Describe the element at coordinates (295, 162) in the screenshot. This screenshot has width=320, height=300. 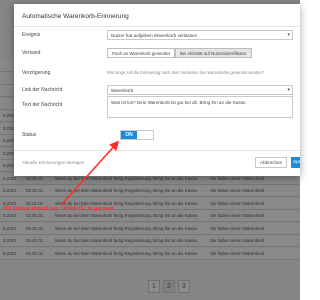
I see `save-button: Speichern` at that location.